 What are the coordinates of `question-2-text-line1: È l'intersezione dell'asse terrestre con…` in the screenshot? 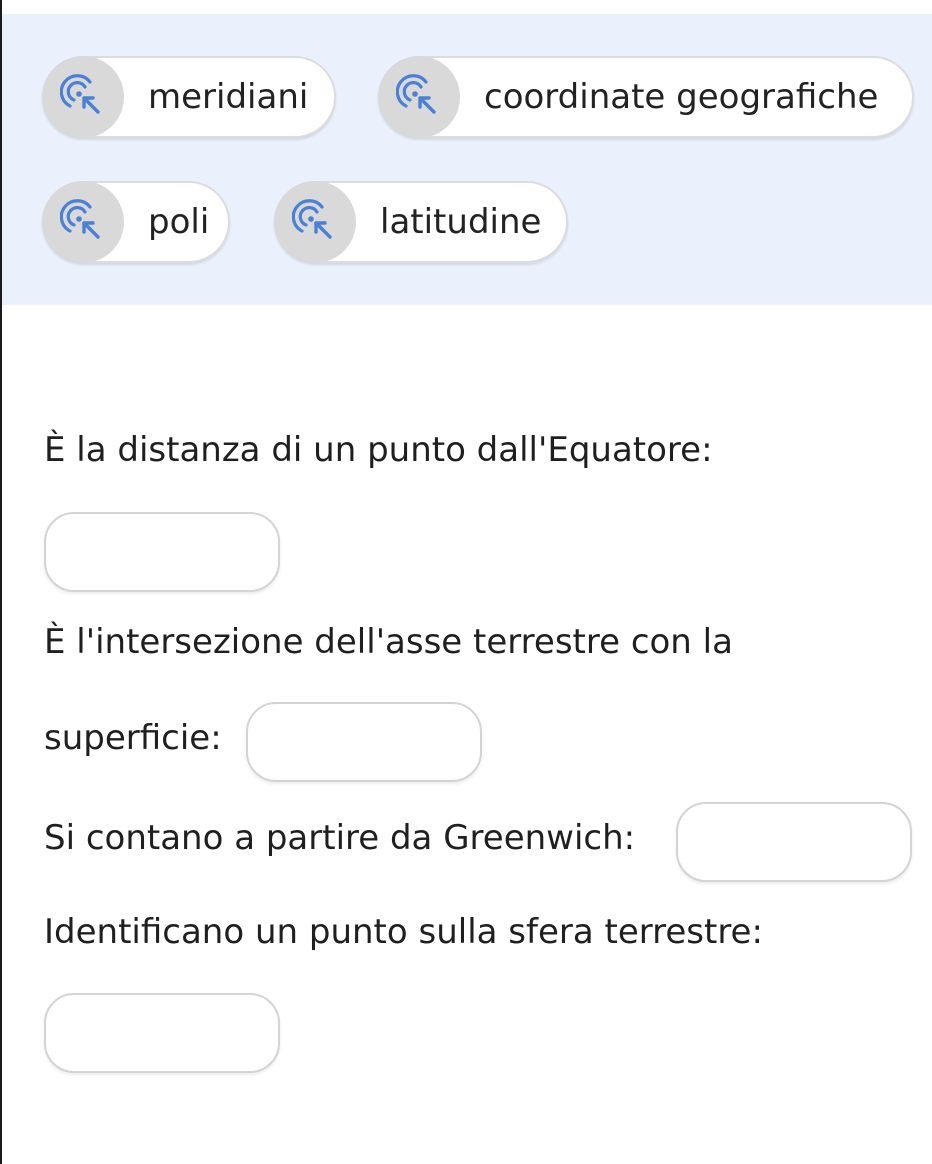 It's located at (388, 642).